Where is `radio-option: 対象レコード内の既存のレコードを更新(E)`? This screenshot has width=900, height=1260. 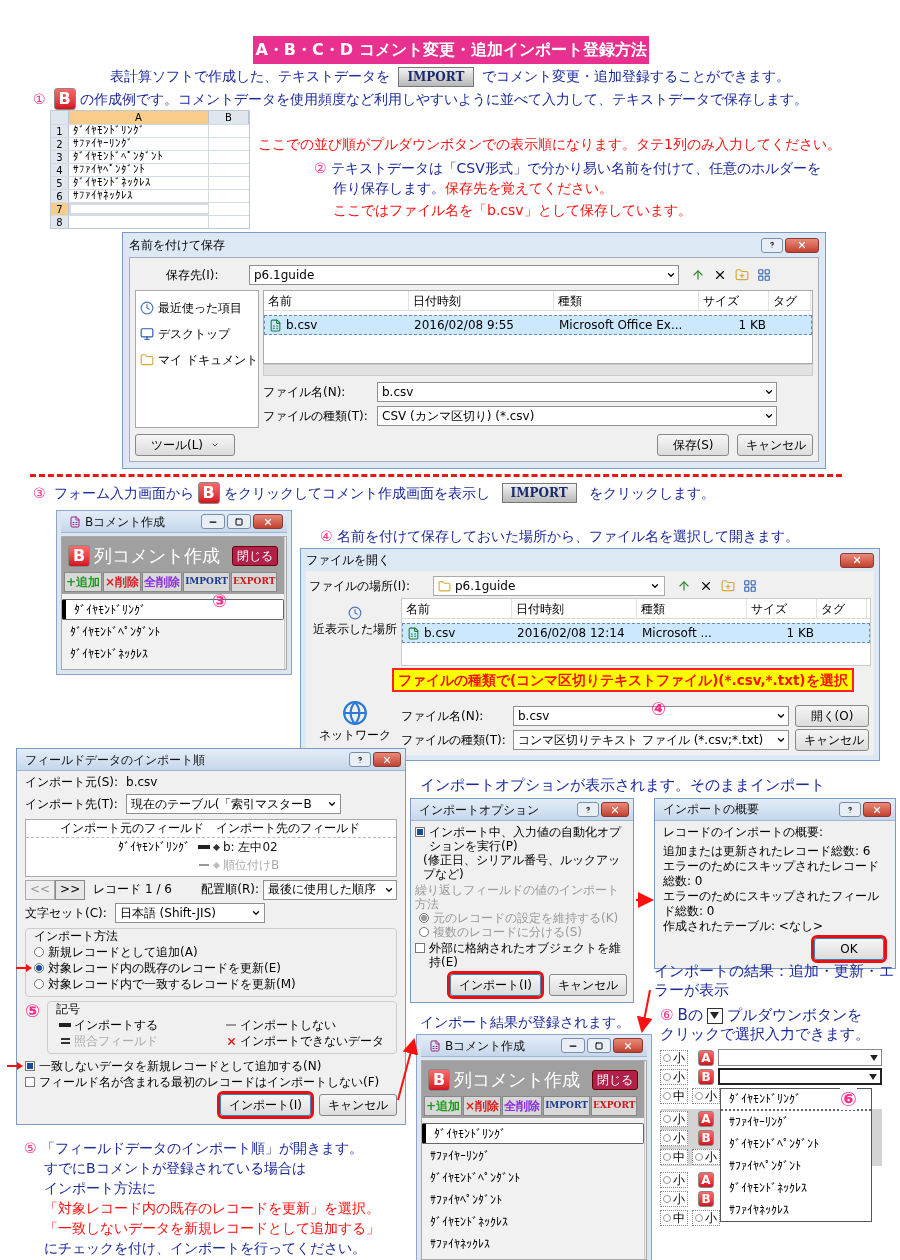
radio-option: 対象レコード内の既存のレコードを更新(E) is located at coordinates (211, 968).